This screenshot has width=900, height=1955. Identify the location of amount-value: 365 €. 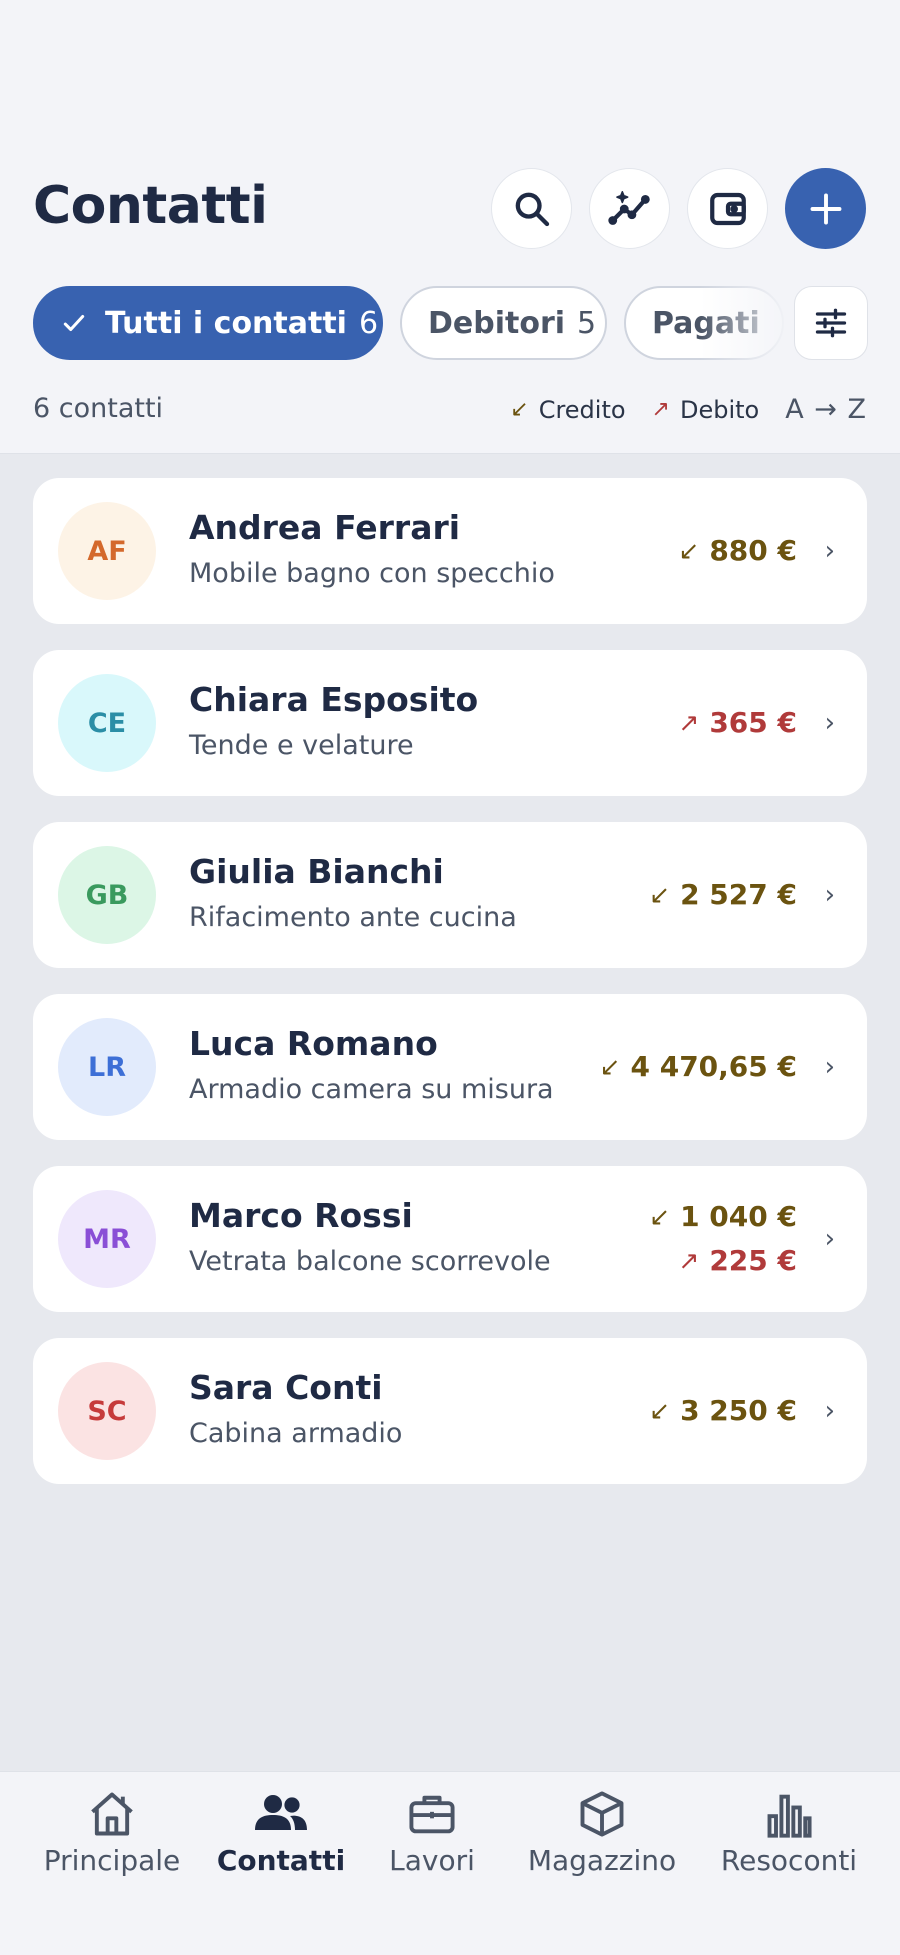
(753, 722).